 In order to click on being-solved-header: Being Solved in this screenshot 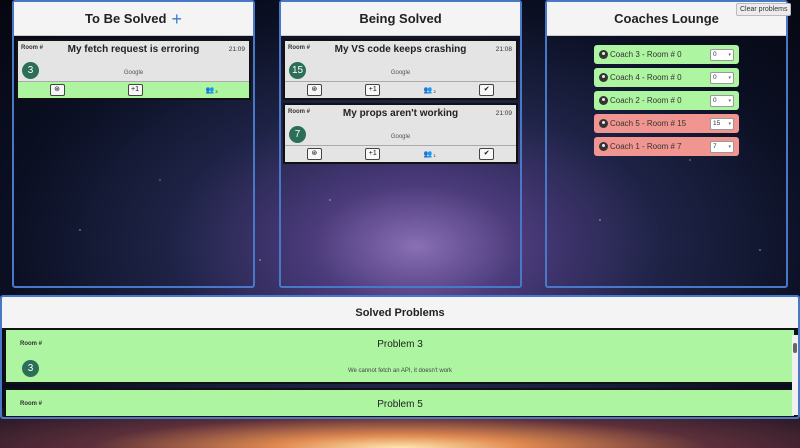, I will do `click(400, 19)`.